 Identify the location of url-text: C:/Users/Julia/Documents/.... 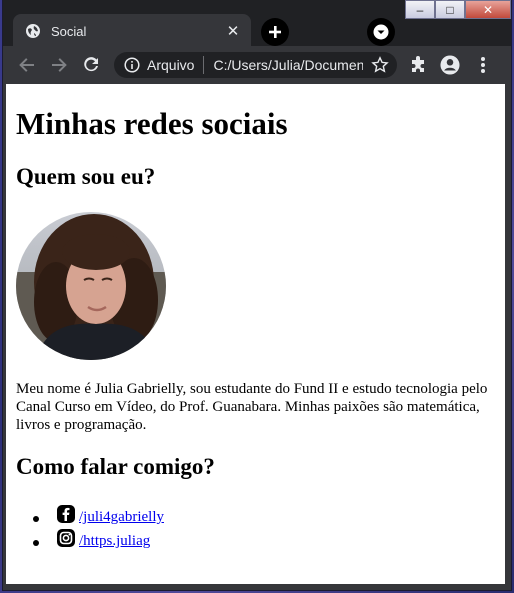
(288, 65).